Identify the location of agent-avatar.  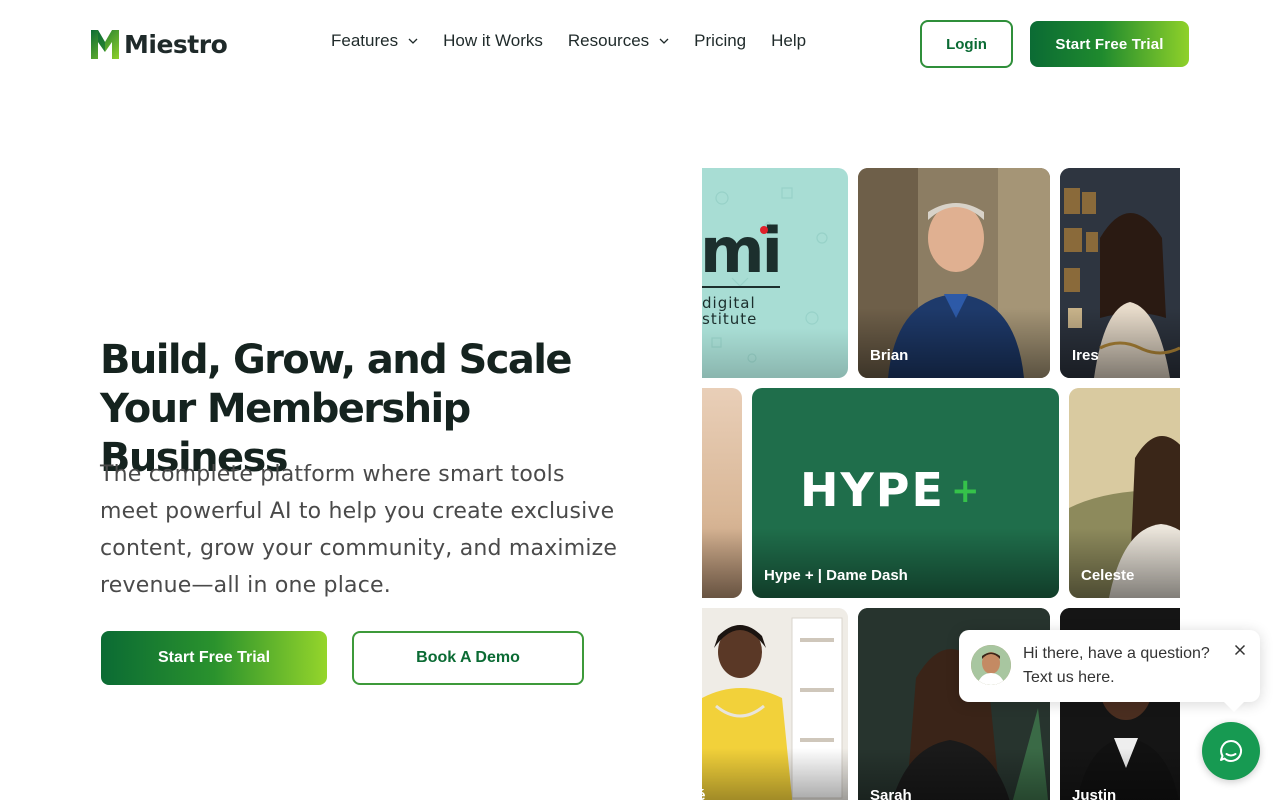
(991, 665).